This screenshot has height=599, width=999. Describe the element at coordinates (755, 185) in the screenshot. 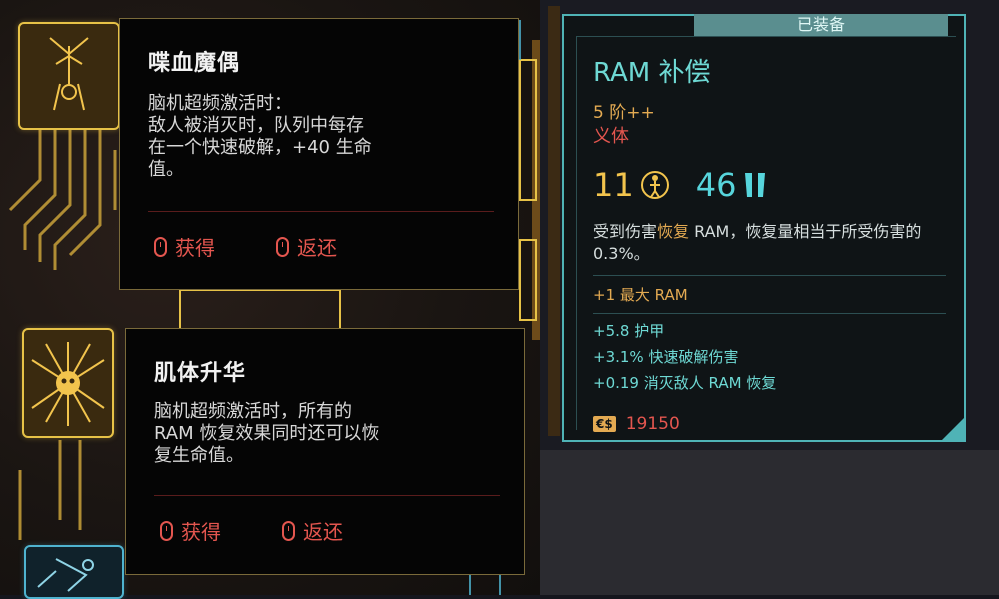

I see `armor-icon` at that location.